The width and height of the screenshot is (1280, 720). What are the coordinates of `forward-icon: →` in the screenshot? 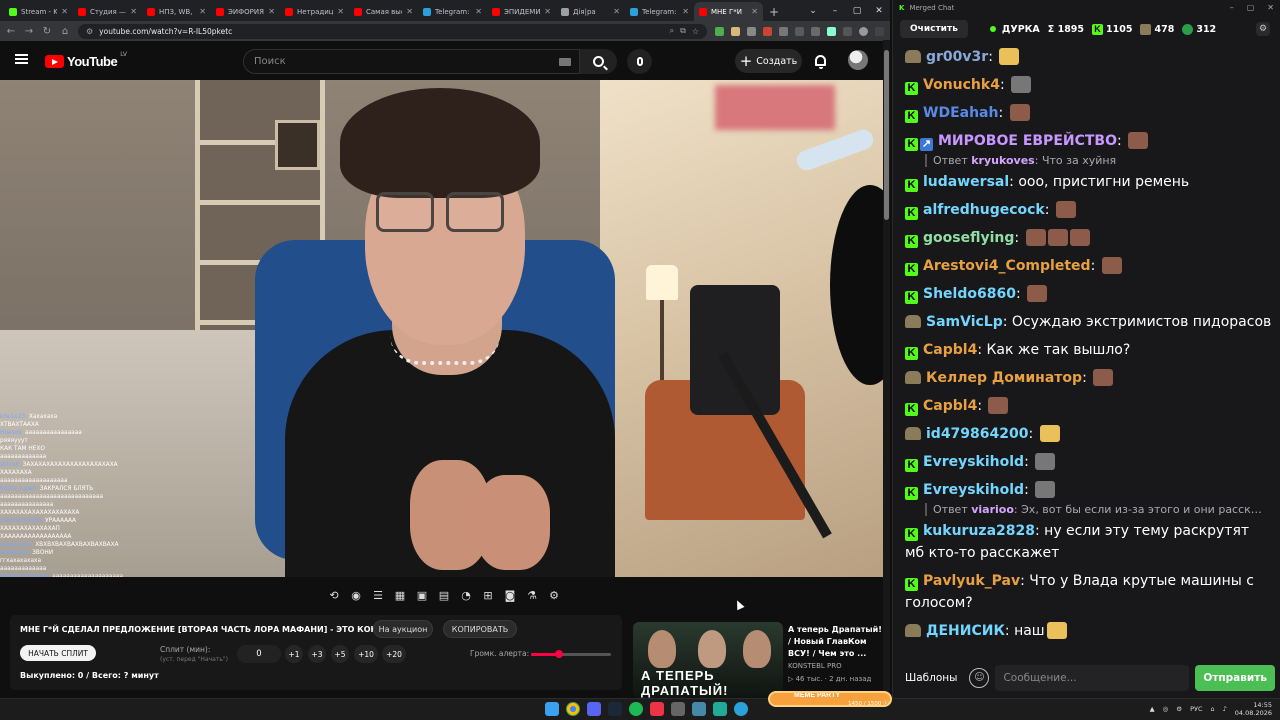 It's located at (29, 31).